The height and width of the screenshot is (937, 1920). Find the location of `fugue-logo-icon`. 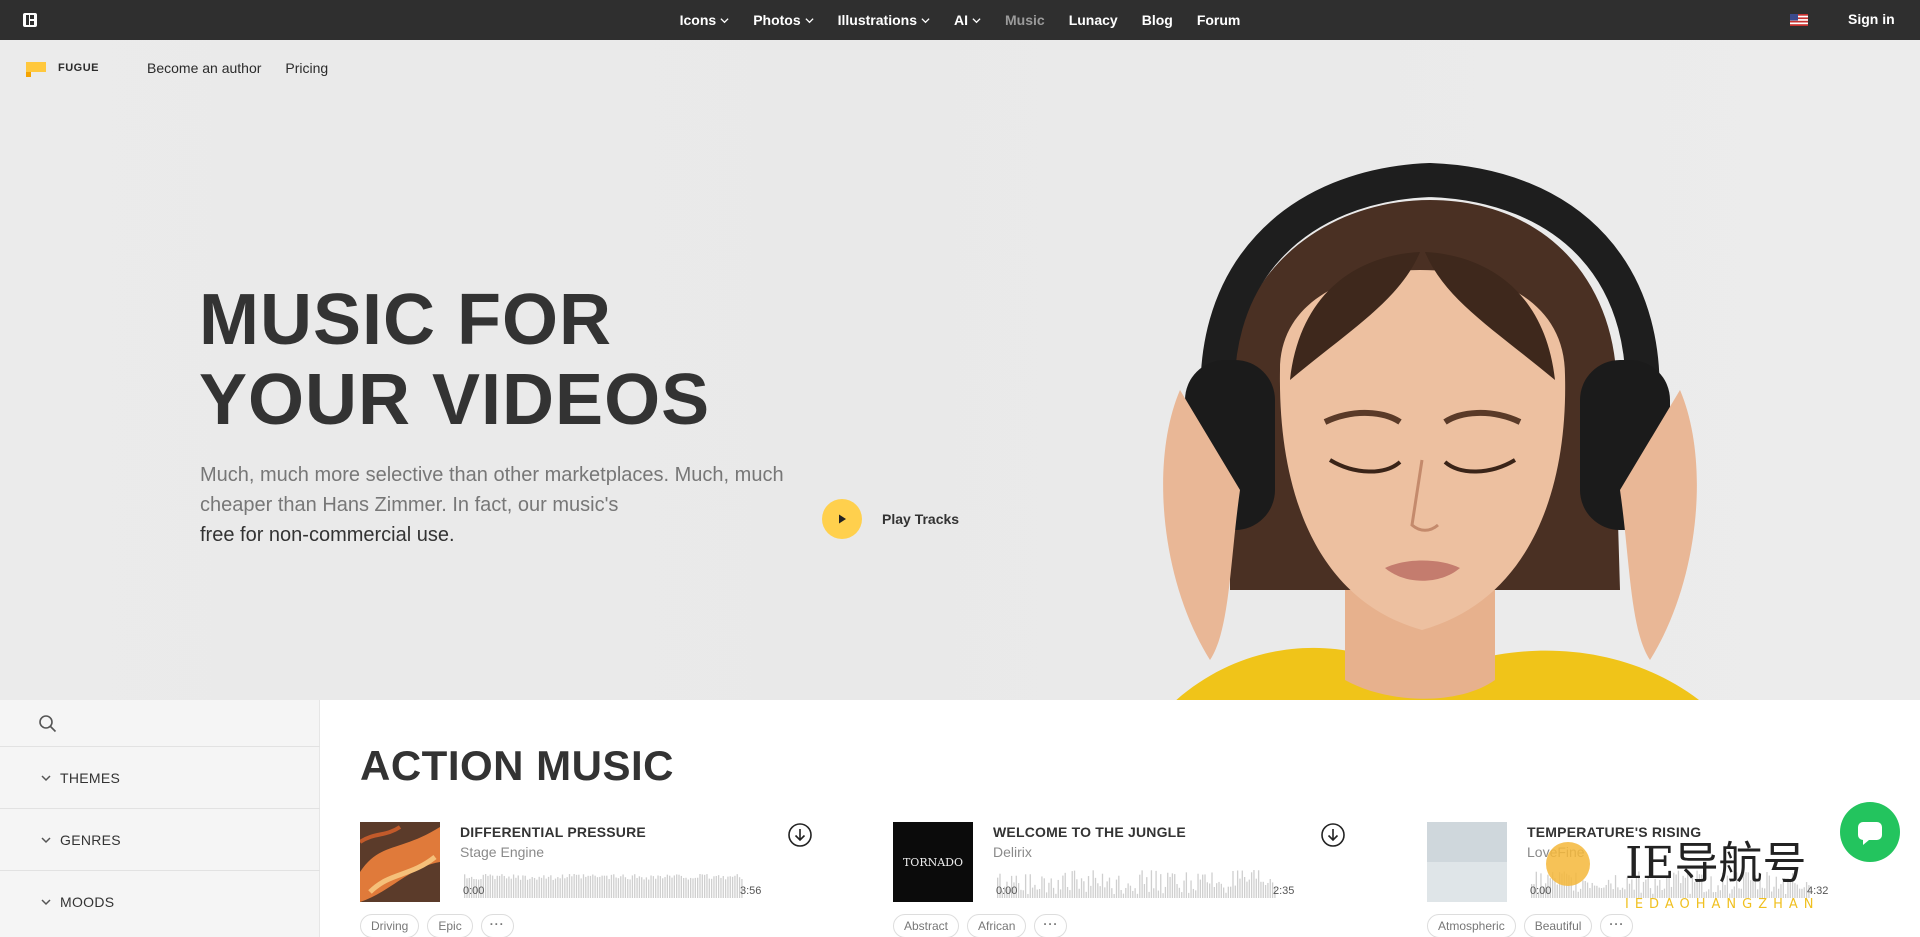

fugue-logo-icon is located at coordinates (36, 68).